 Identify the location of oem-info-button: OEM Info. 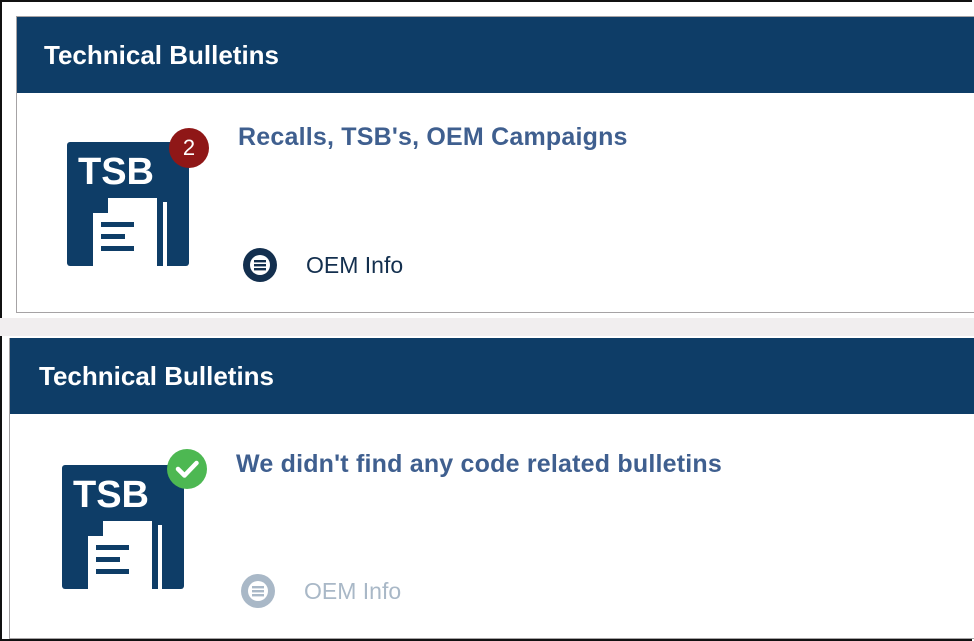
(322, 265).